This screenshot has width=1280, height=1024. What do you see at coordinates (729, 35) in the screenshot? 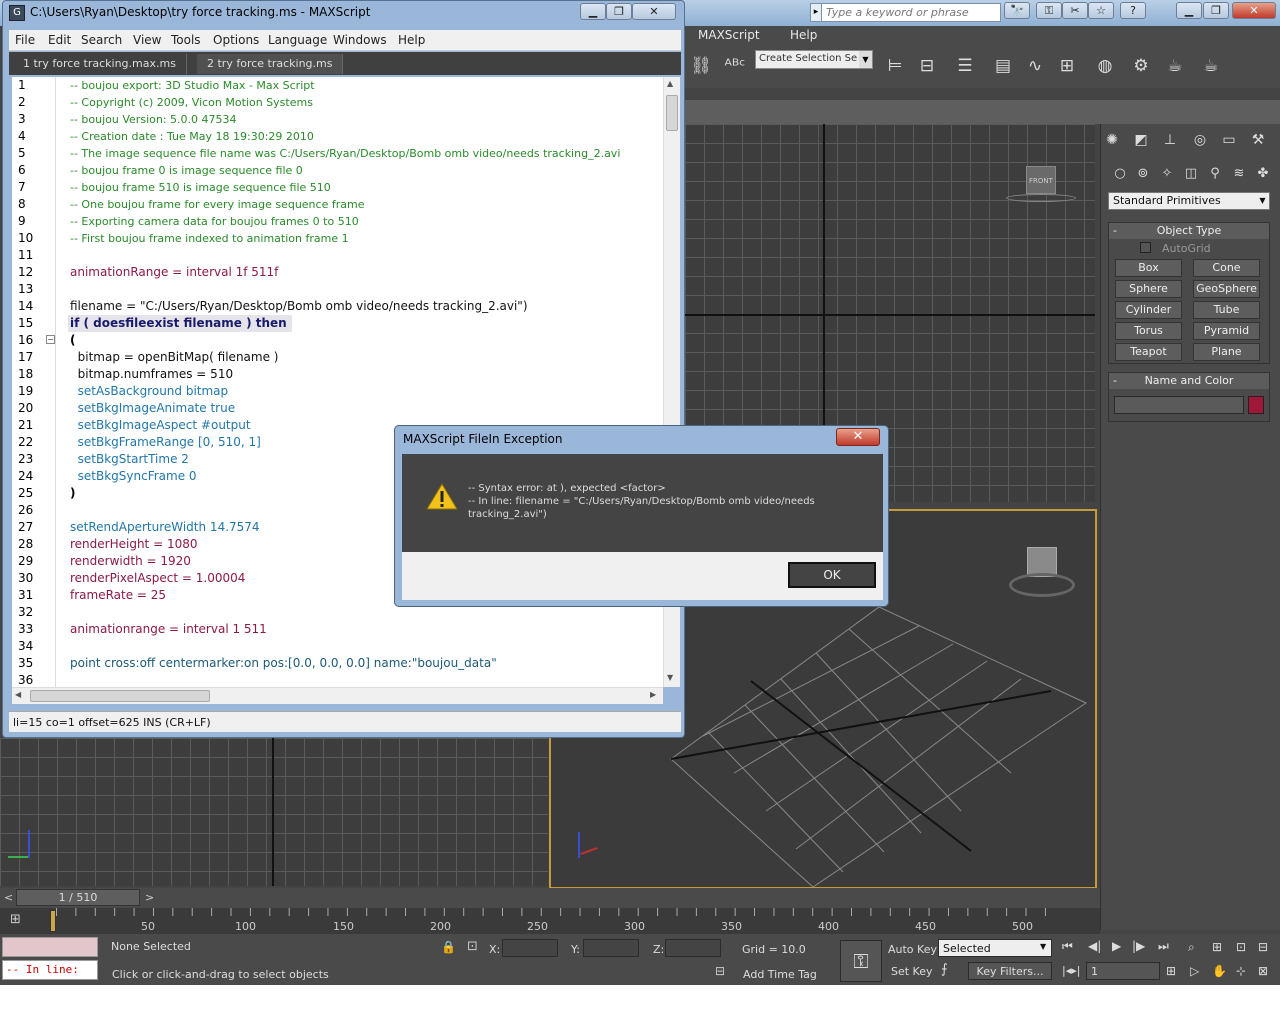
I see `menu-maxscript: MAXScript` at bounding box center [729, 35].